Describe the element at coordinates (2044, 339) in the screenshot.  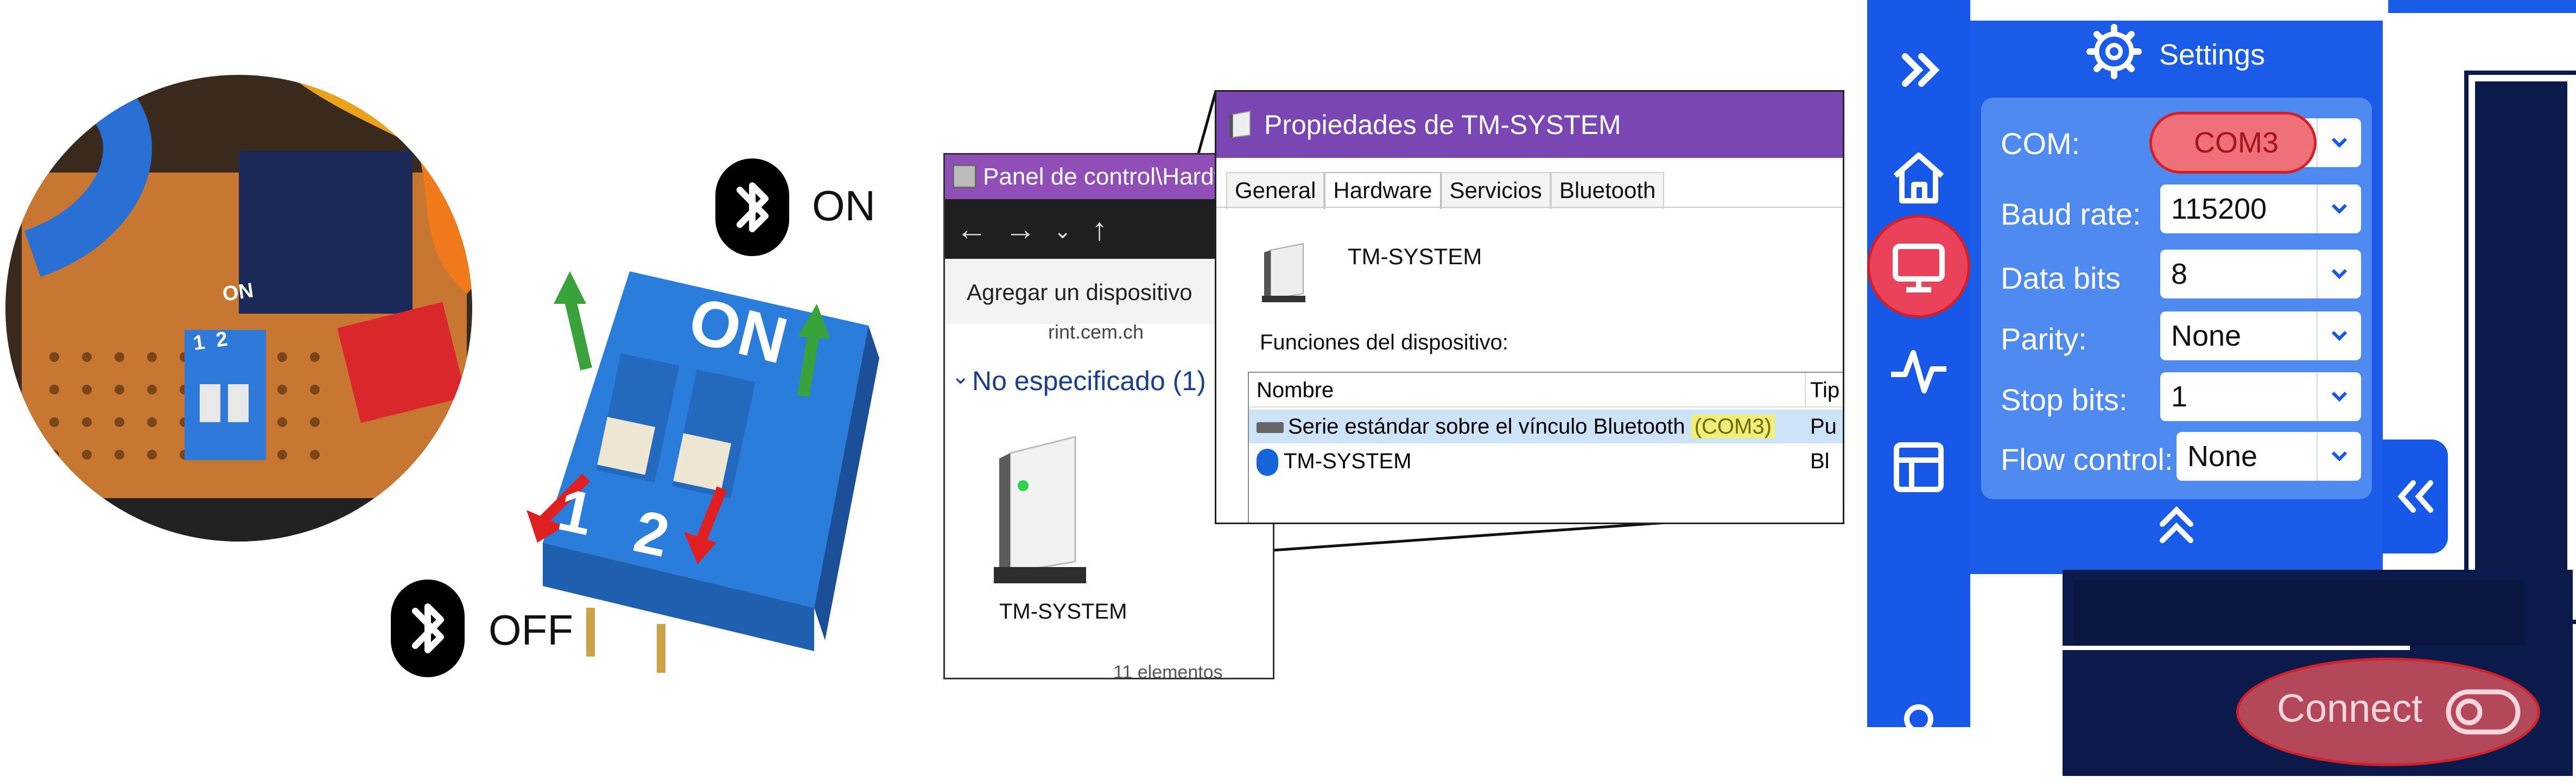
I see `parity-label: Parity:` at that location.